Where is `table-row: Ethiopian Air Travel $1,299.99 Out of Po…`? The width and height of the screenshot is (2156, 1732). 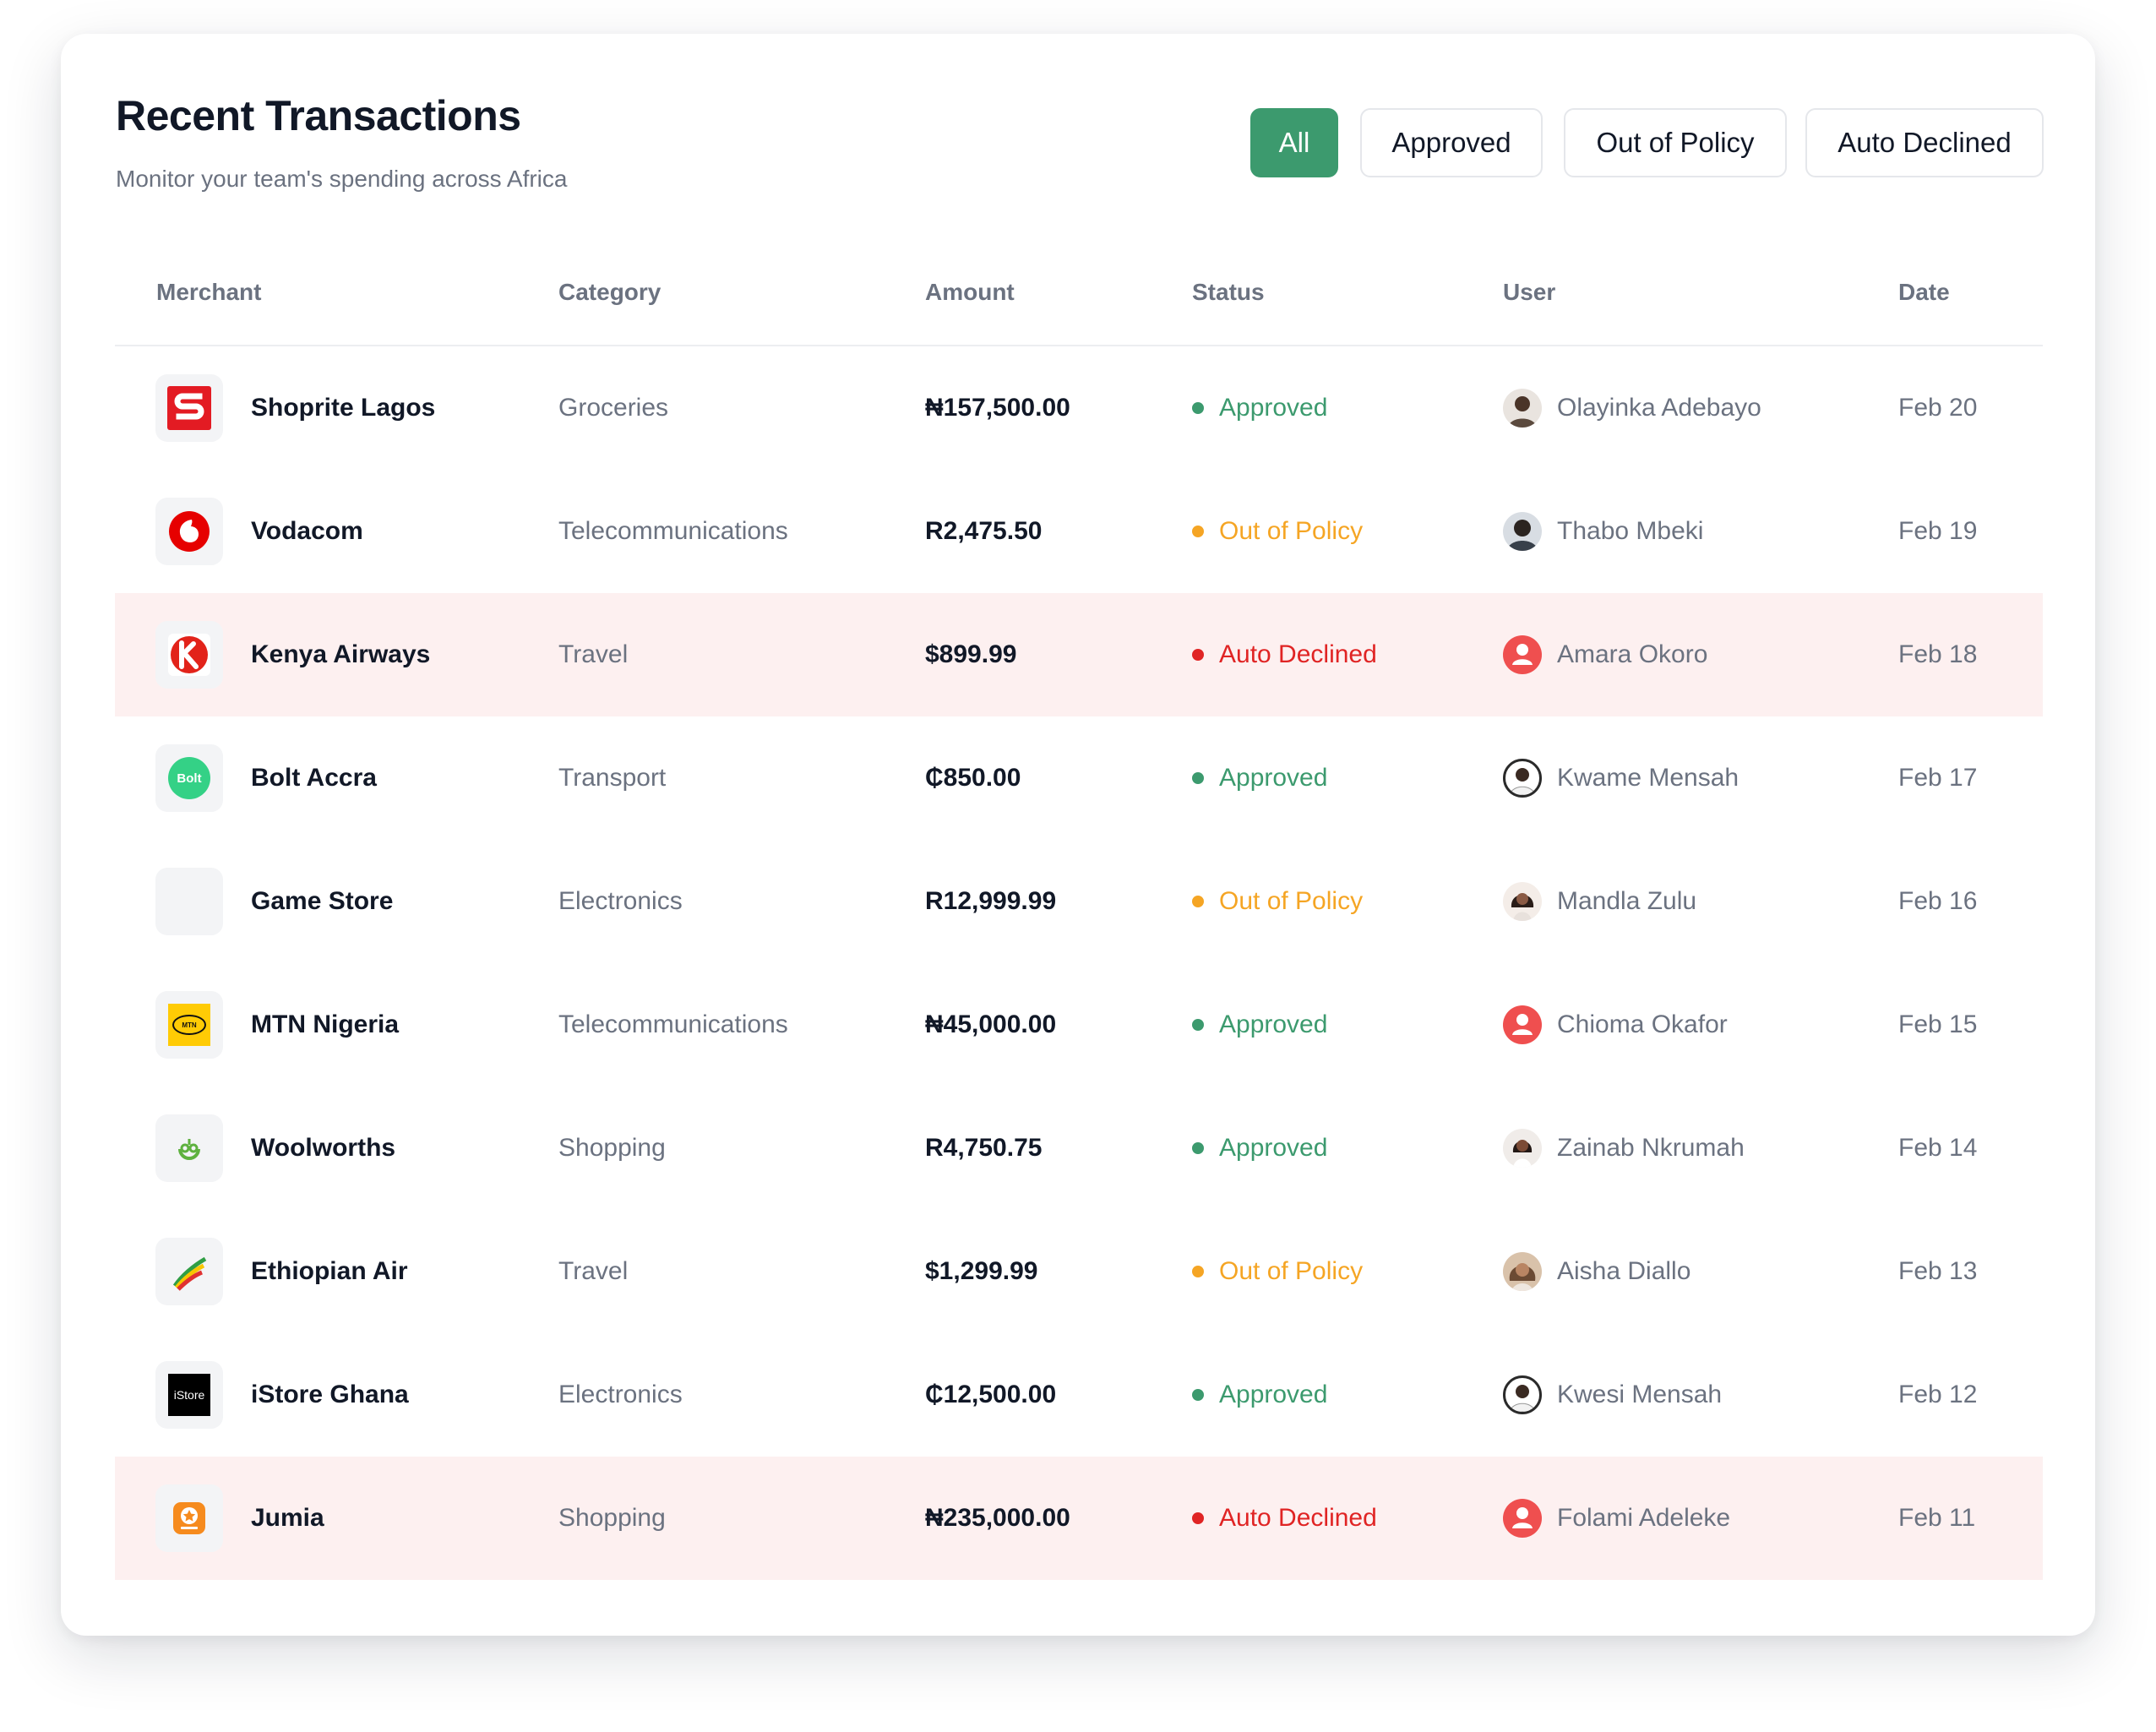 table-row: Ethiopian Air Travel $1,299.99 Out of Po… is located at coordinates (1079, 1271).